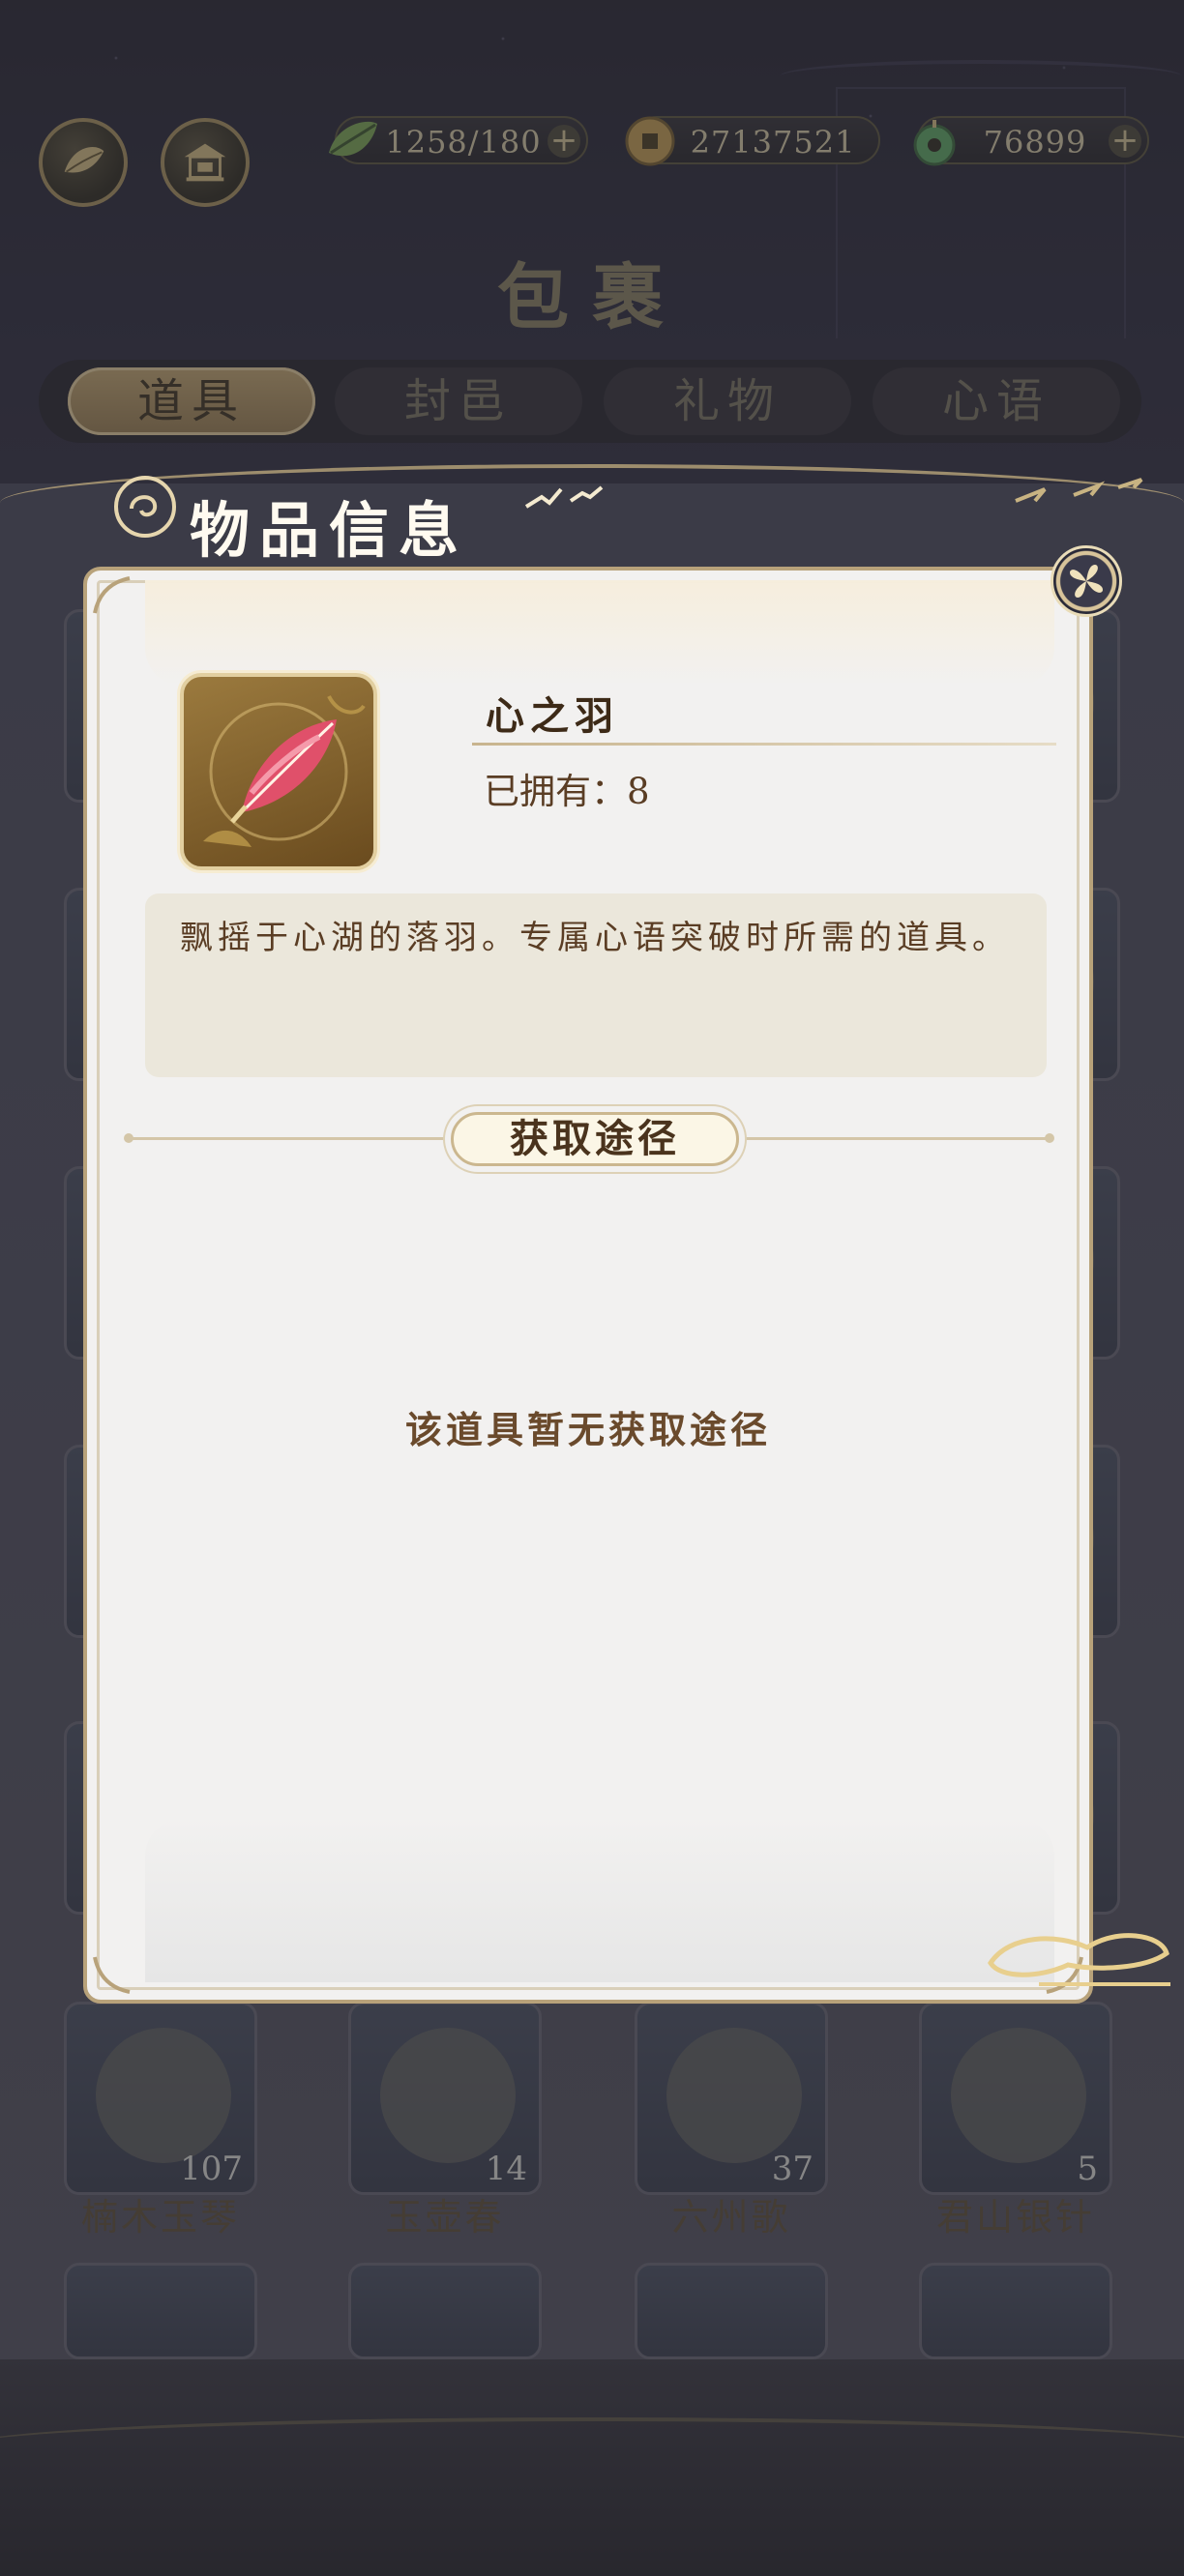 The height and width of the screenshot is (2576, 1184). Describe the element at coordinates (145, 507) in the screenshot. I see `swirl-ornament-icon` at that location.